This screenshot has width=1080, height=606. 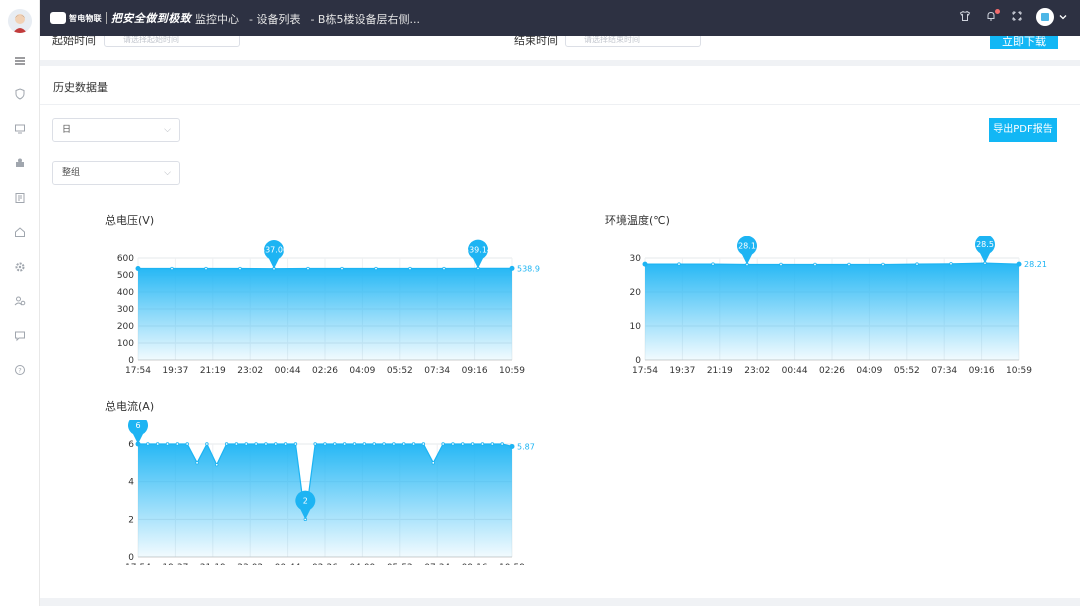 I want to click on logo-divider, so click(x=106, y=18).